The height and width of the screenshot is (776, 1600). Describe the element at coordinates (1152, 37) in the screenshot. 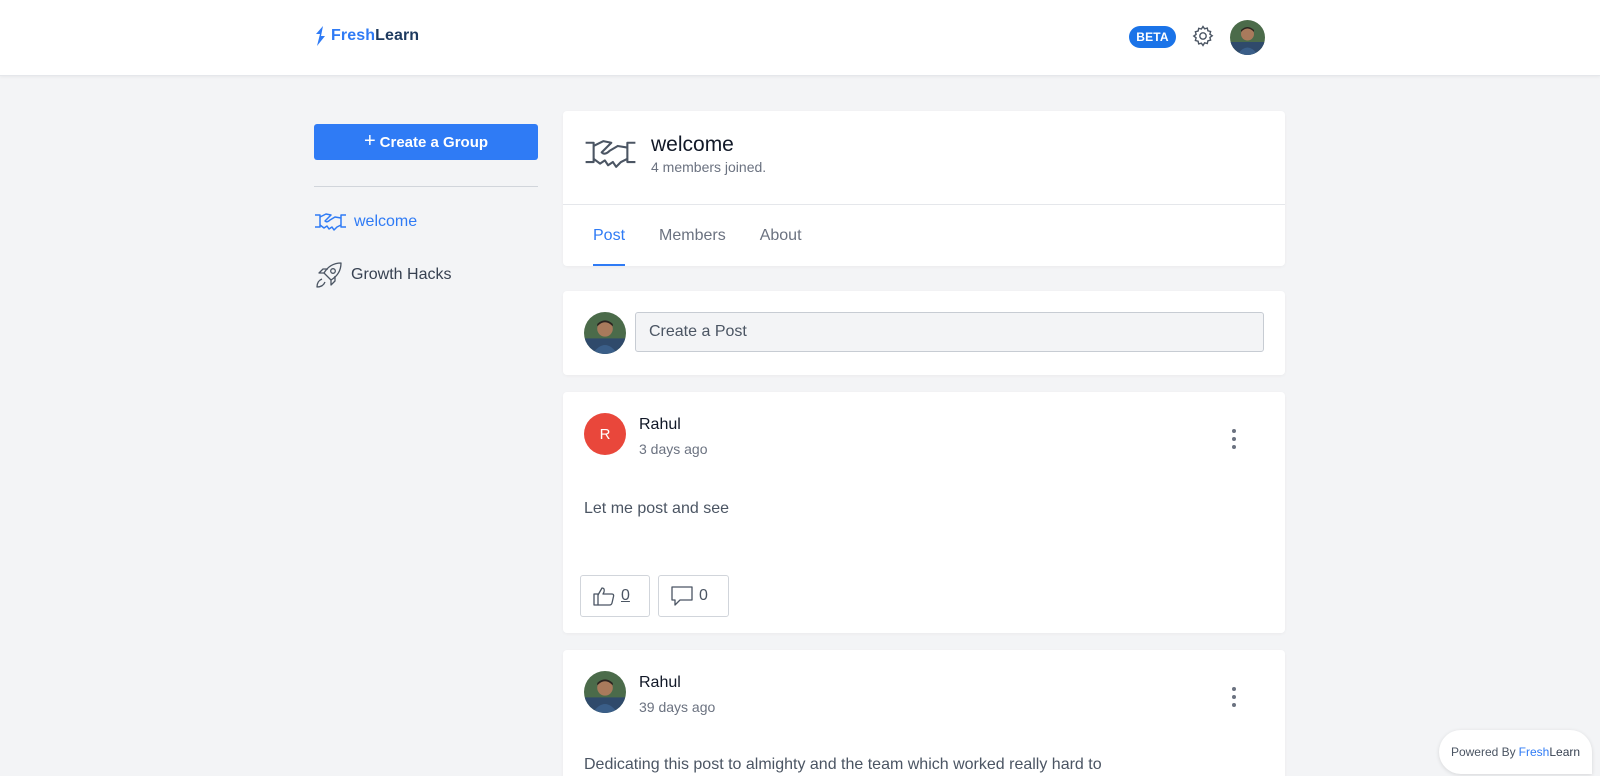

I see `beta-badge: BETA` at that location.